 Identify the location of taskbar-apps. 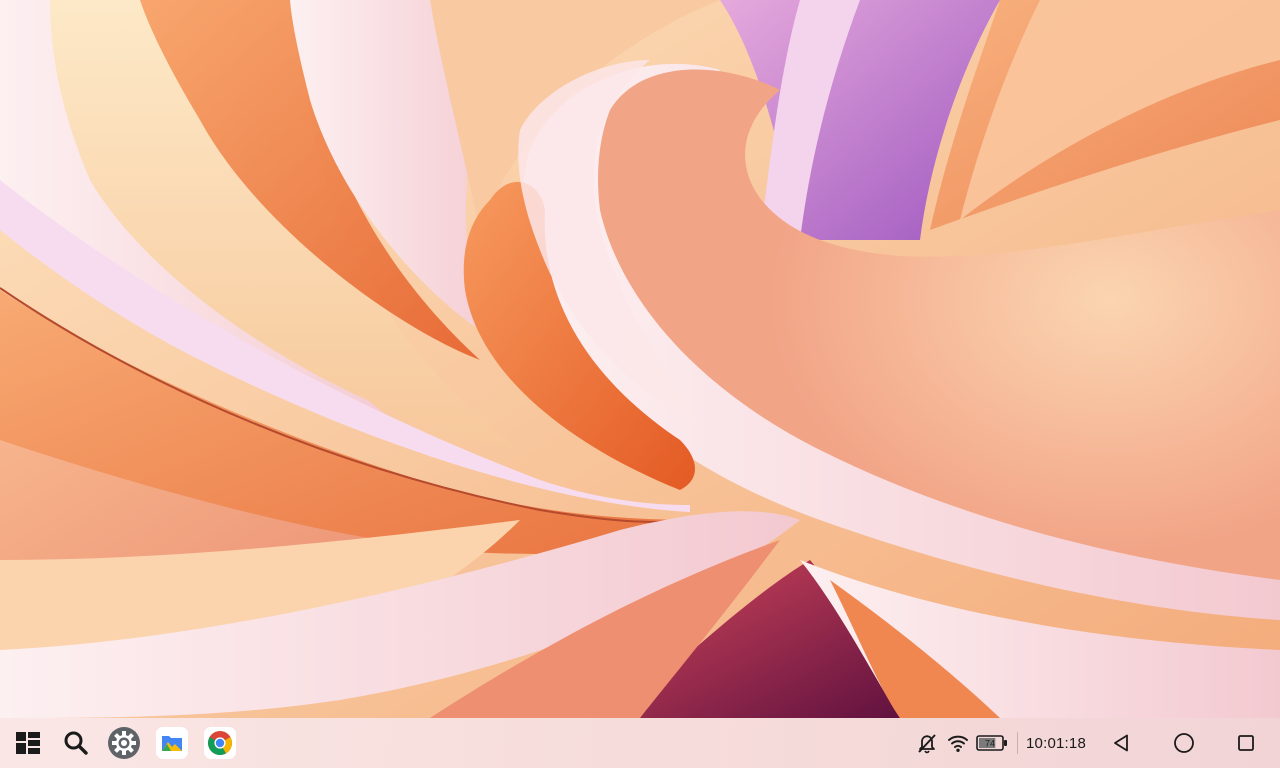
(124, 743).